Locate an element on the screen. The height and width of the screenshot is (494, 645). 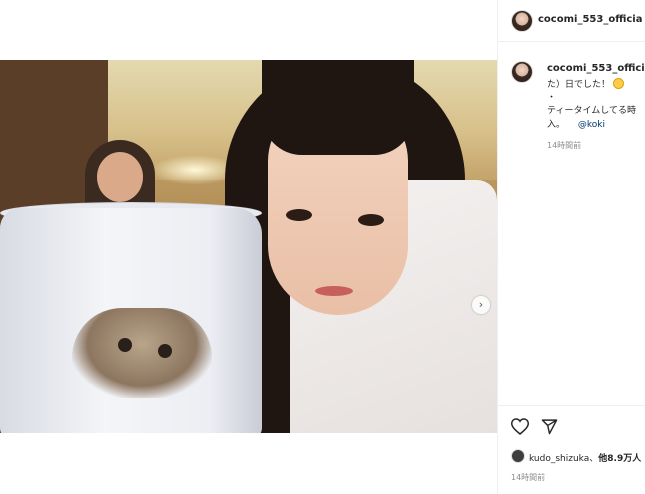
carousel-next-button: › is located at coordinates (481, 305).